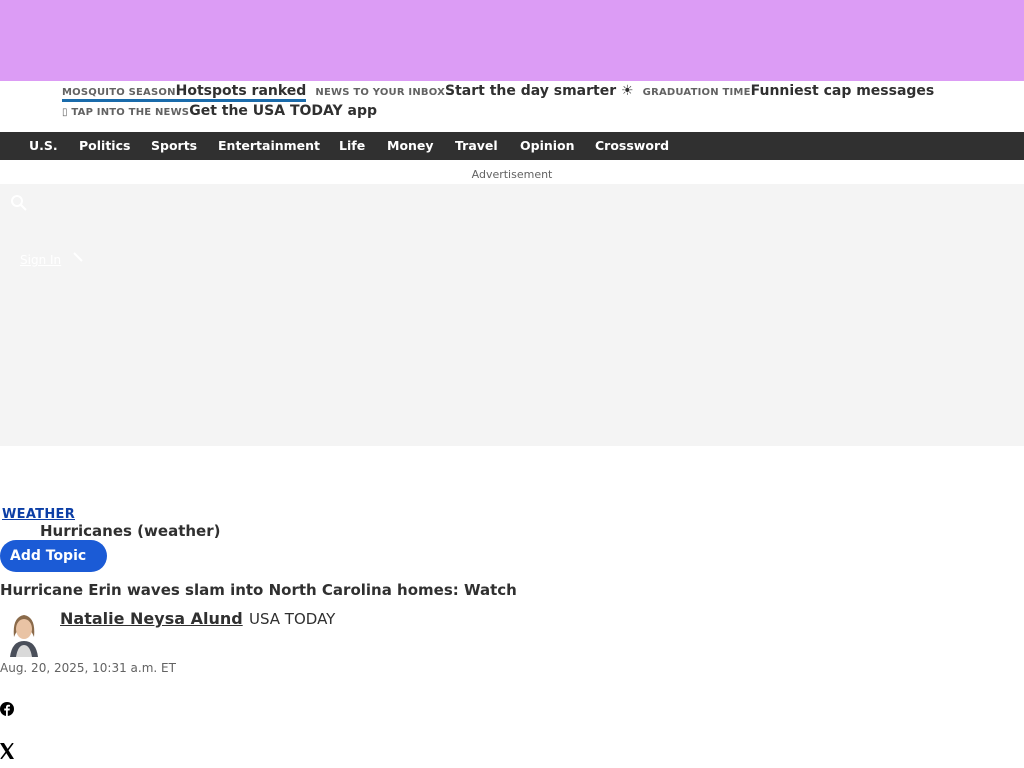 The image size is (1024, 768). I want to click on mobile-icon: ▯, so click(67, 112).